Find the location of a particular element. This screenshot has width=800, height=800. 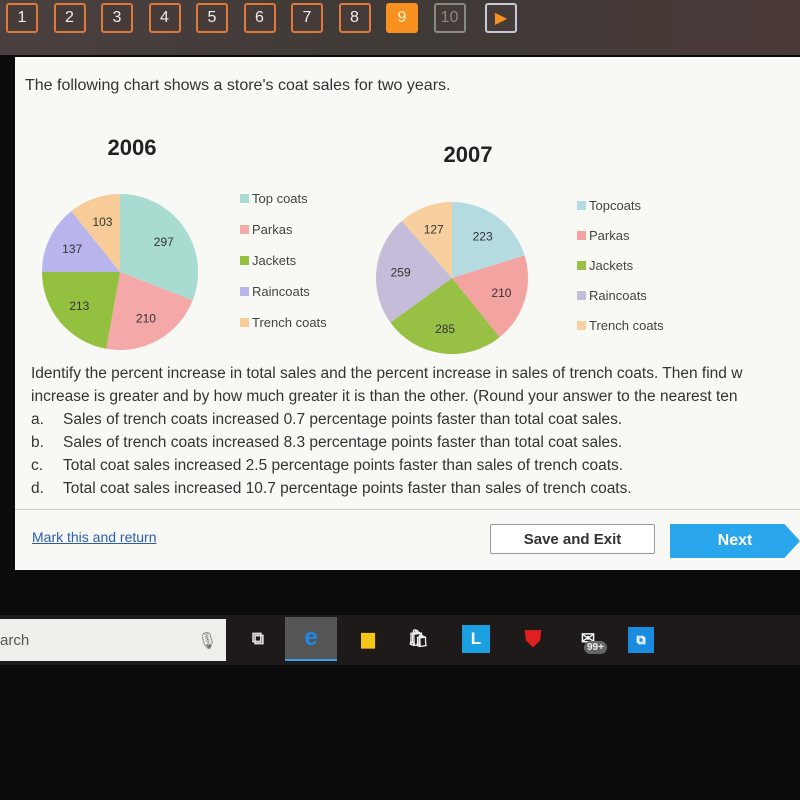

data-label: 297 is located at coordinates (164, 242).